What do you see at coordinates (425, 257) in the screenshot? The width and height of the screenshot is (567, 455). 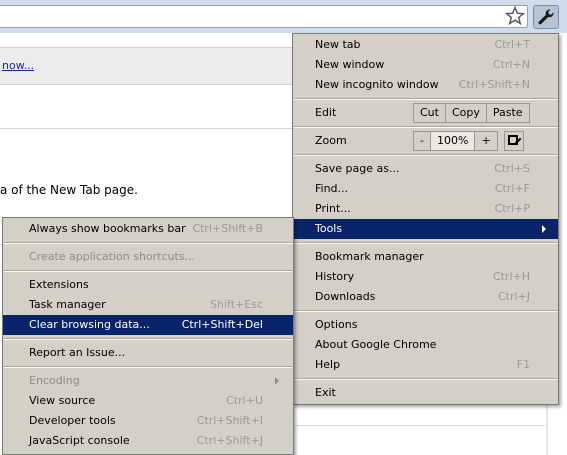 I see `menu-item-bookmark-manager: Bookmark manager` at bounding box center [425, 257].